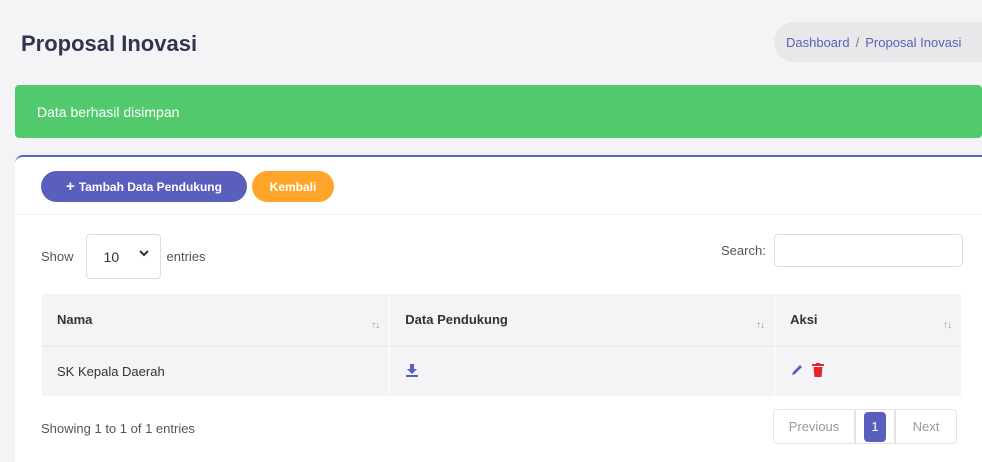  Describe the element at coordinates (926, 426) in the screenshot. I see `next-page-button: Next` at that location.